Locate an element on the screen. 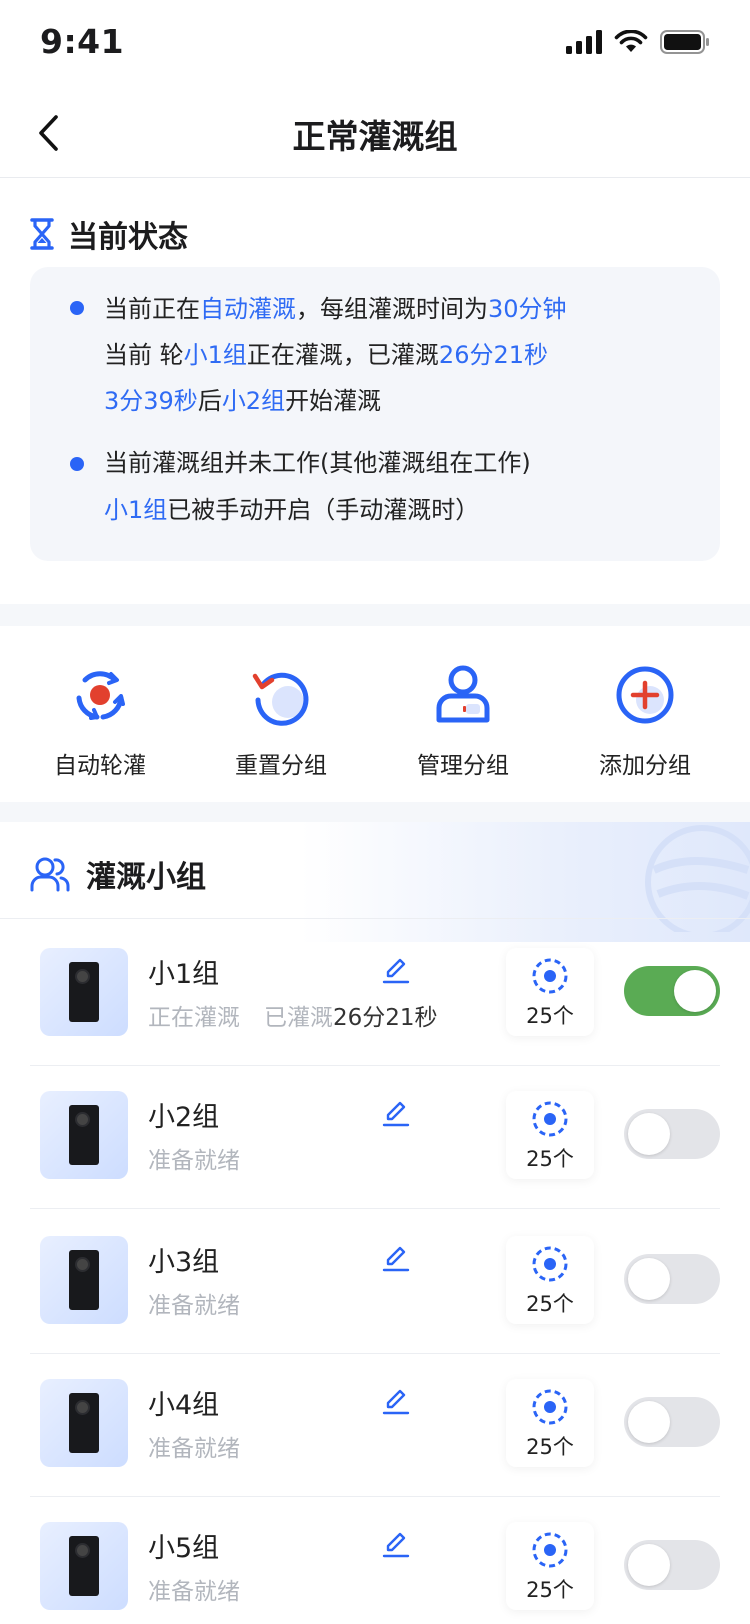 This screenshot has width=750, height=1624. manage-groups-button: 管理分组 is located at coordinates (463, 720).